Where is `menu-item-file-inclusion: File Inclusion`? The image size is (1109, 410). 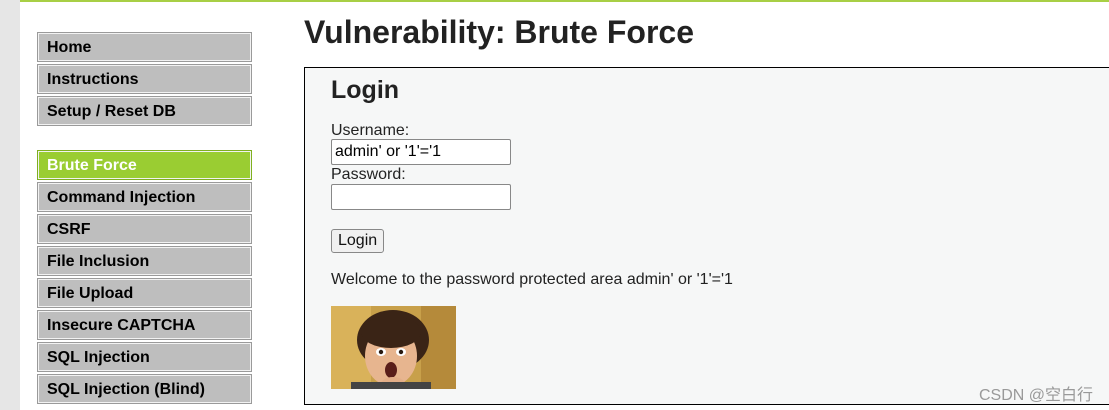 menu-item-file-inclusion: File Inclusion is located at coordinates (144, 261).